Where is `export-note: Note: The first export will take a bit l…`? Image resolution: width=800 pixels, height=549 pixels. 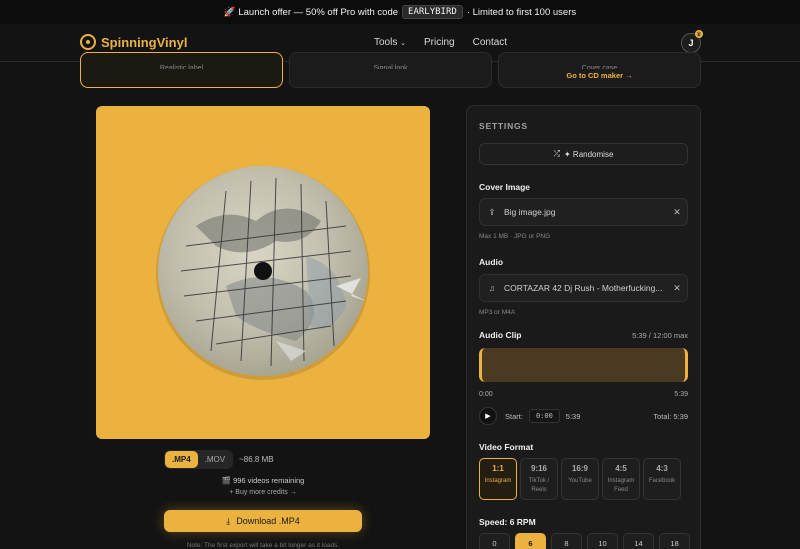
export-note: Note: The first export will take a bit l… is located at coordinates (263, 545).